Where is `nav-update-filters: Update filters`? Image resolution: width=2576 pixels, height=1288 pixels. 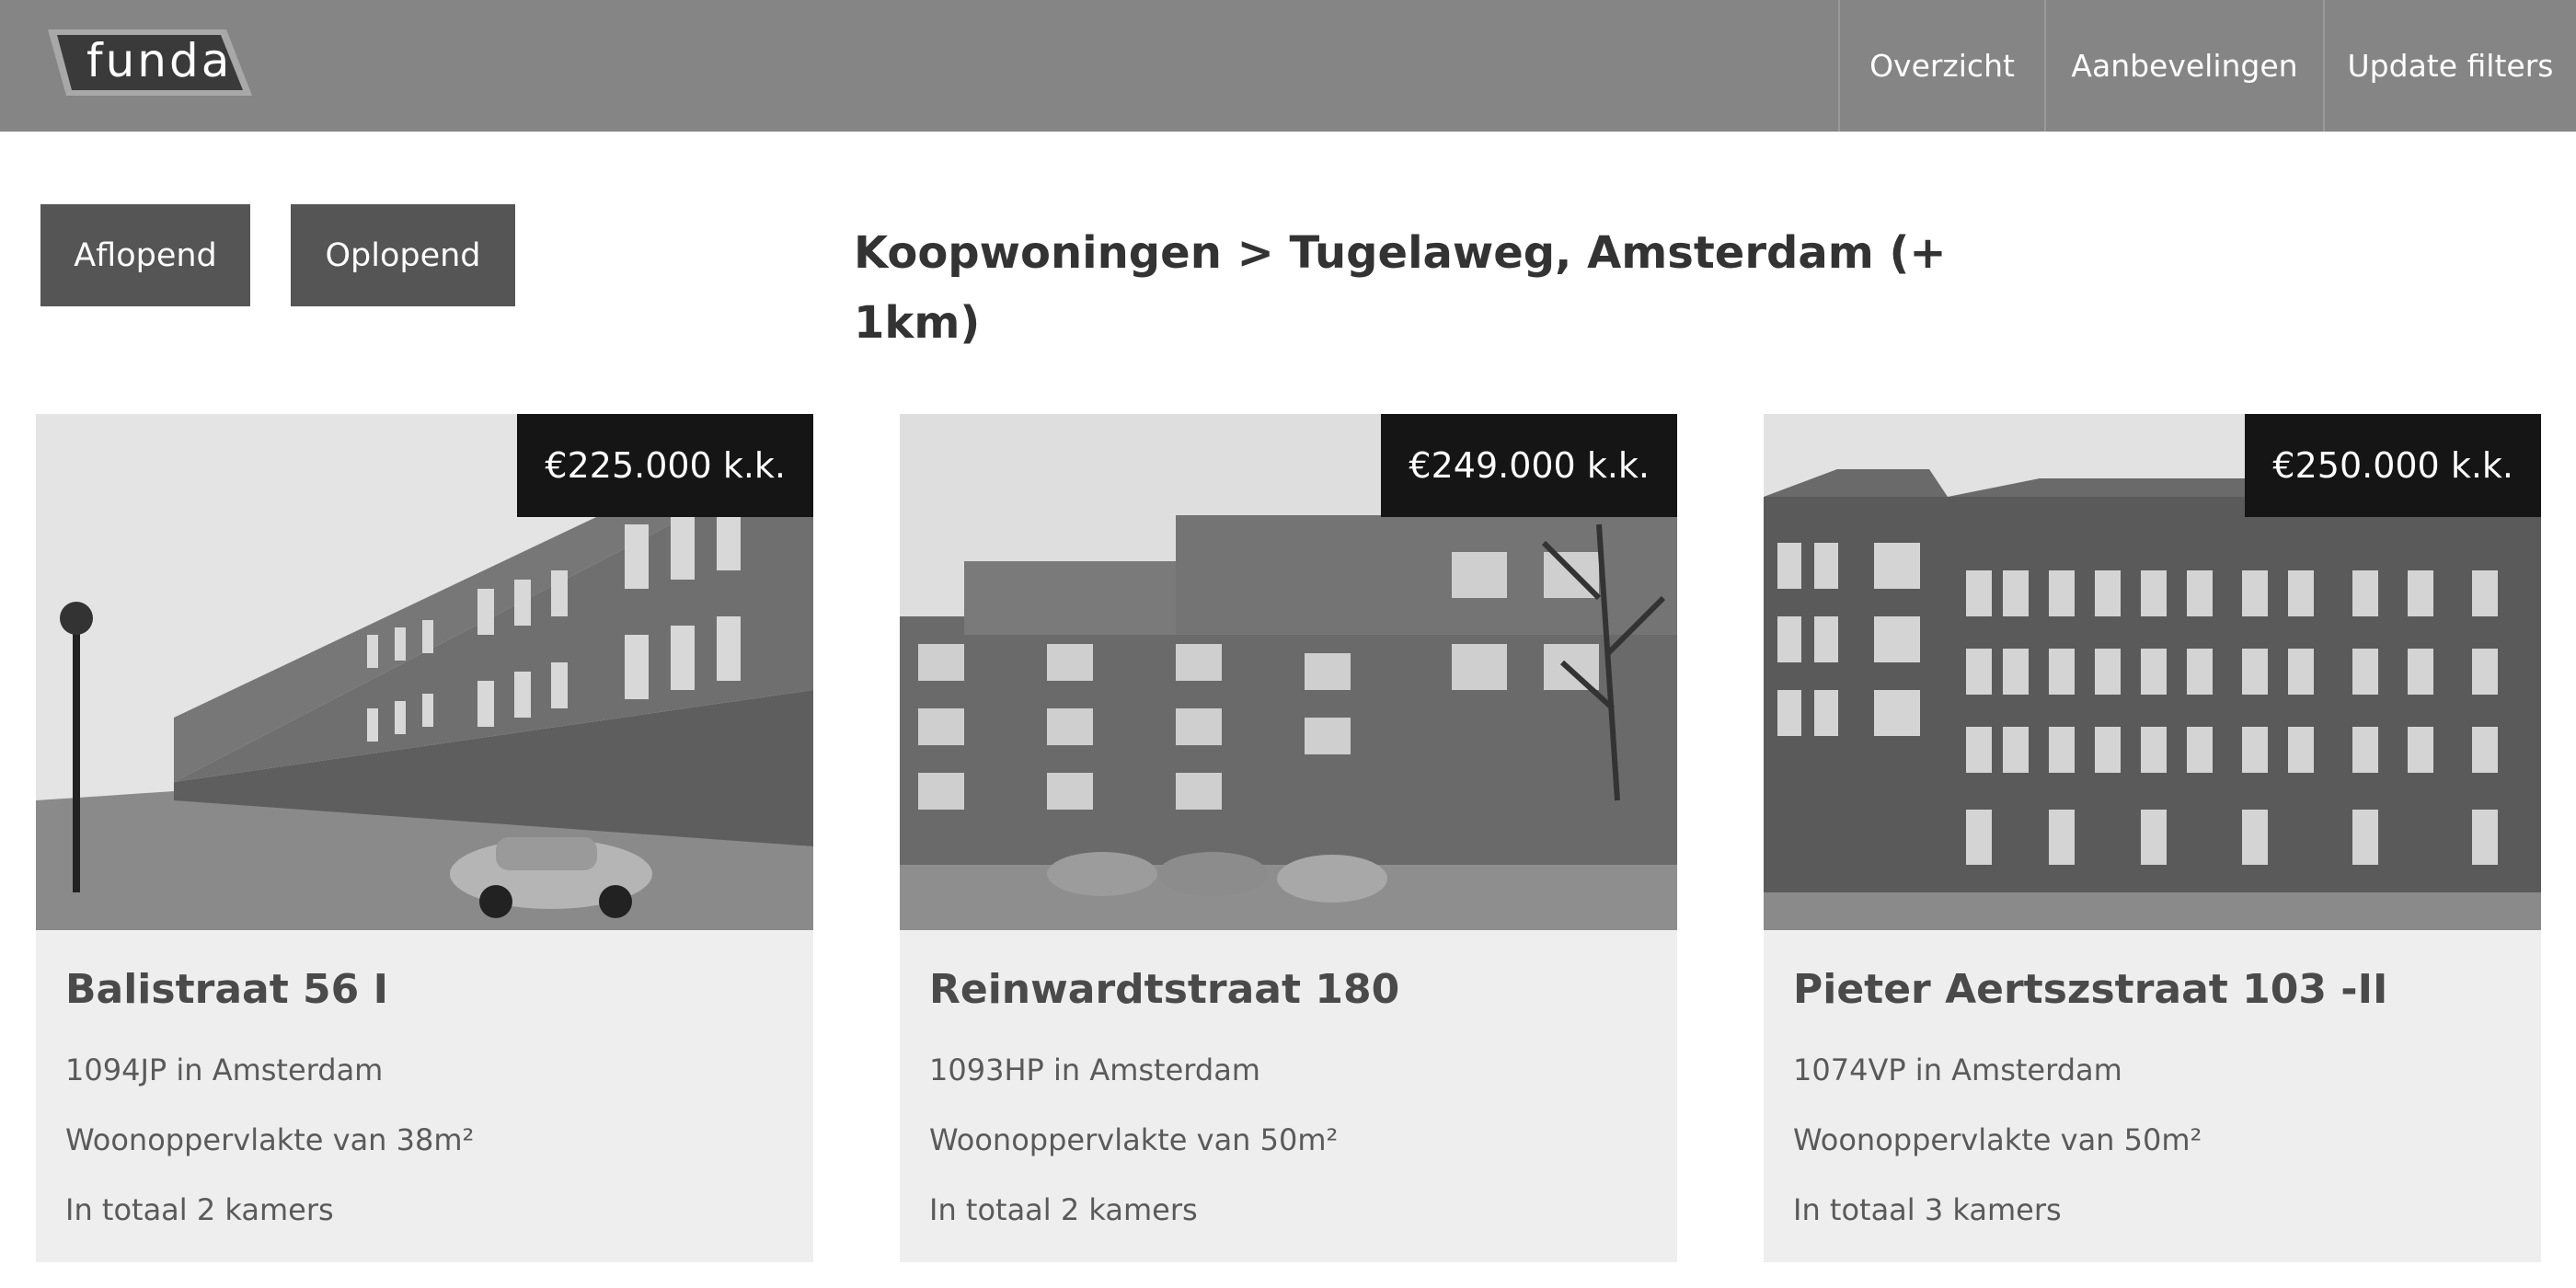
nav-update-filters: Update filters is located at coordinates (2449, 66).